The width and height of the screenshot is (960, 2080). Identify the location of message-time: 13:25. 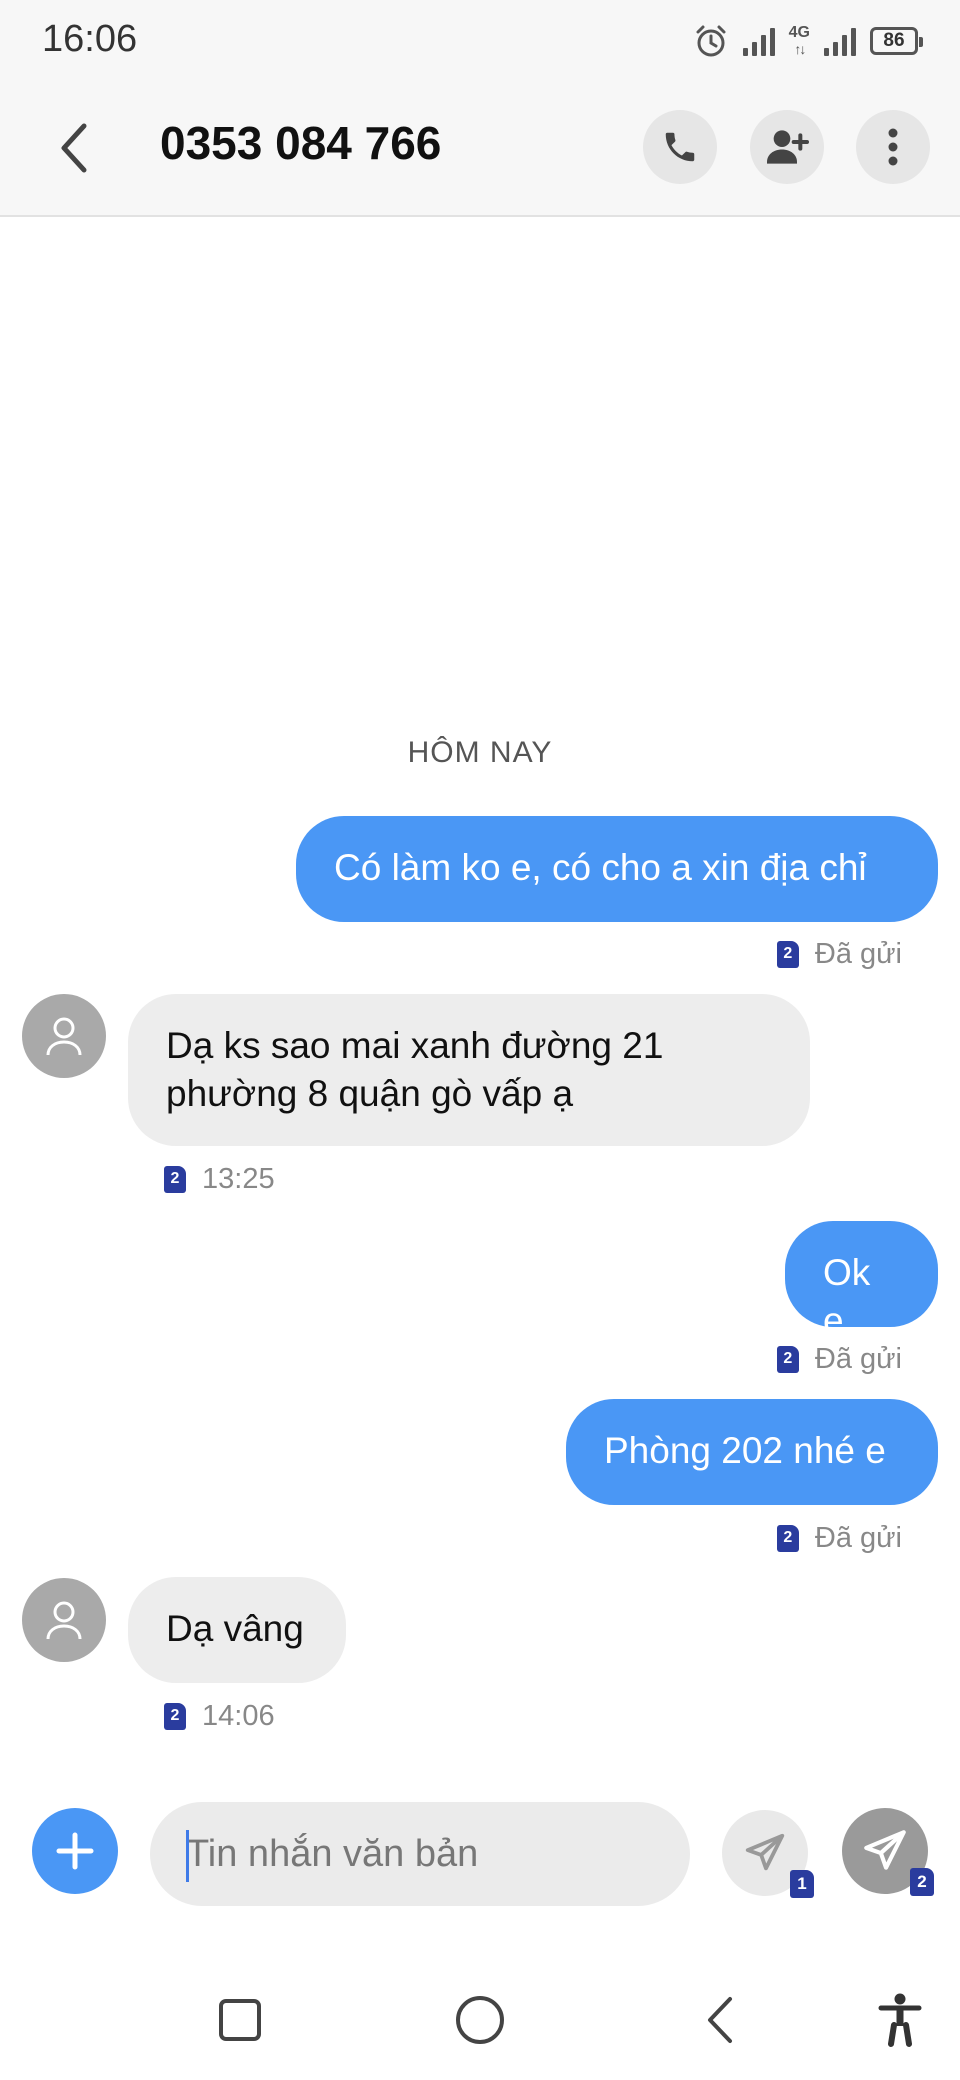
(238, 1178).